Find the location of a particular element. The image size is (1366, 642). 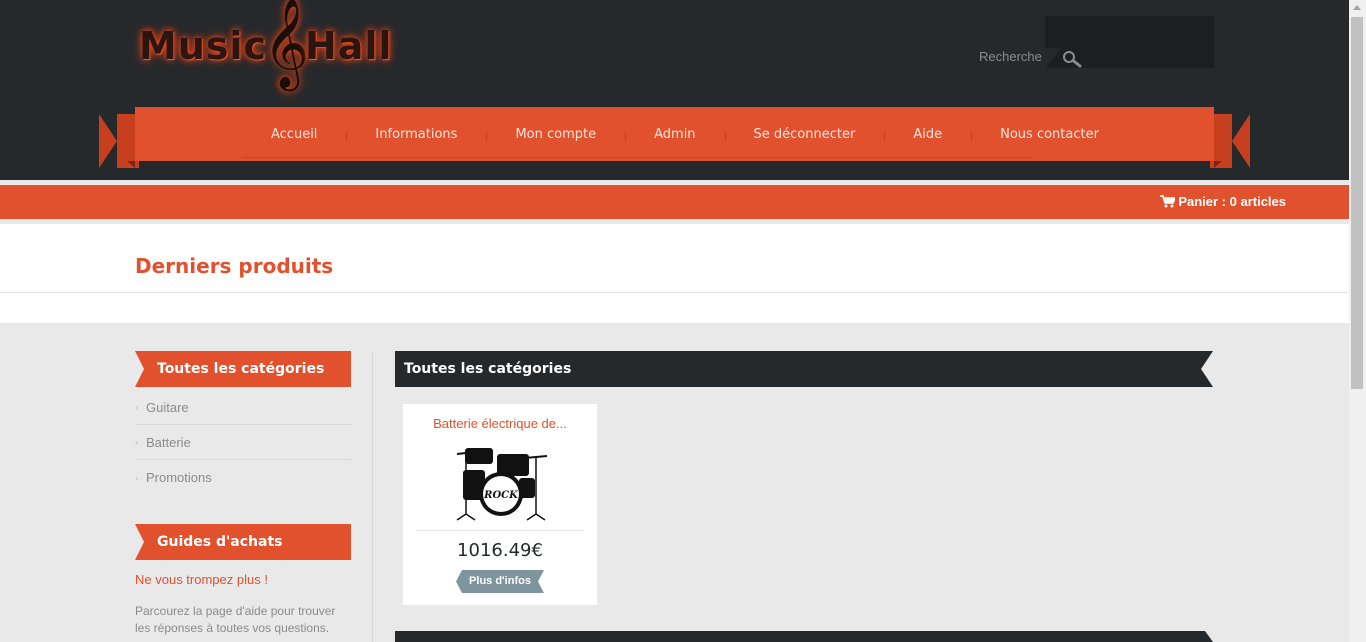

guides-link: Ne vous trompez plus ! is located at coordinates (201, 579).